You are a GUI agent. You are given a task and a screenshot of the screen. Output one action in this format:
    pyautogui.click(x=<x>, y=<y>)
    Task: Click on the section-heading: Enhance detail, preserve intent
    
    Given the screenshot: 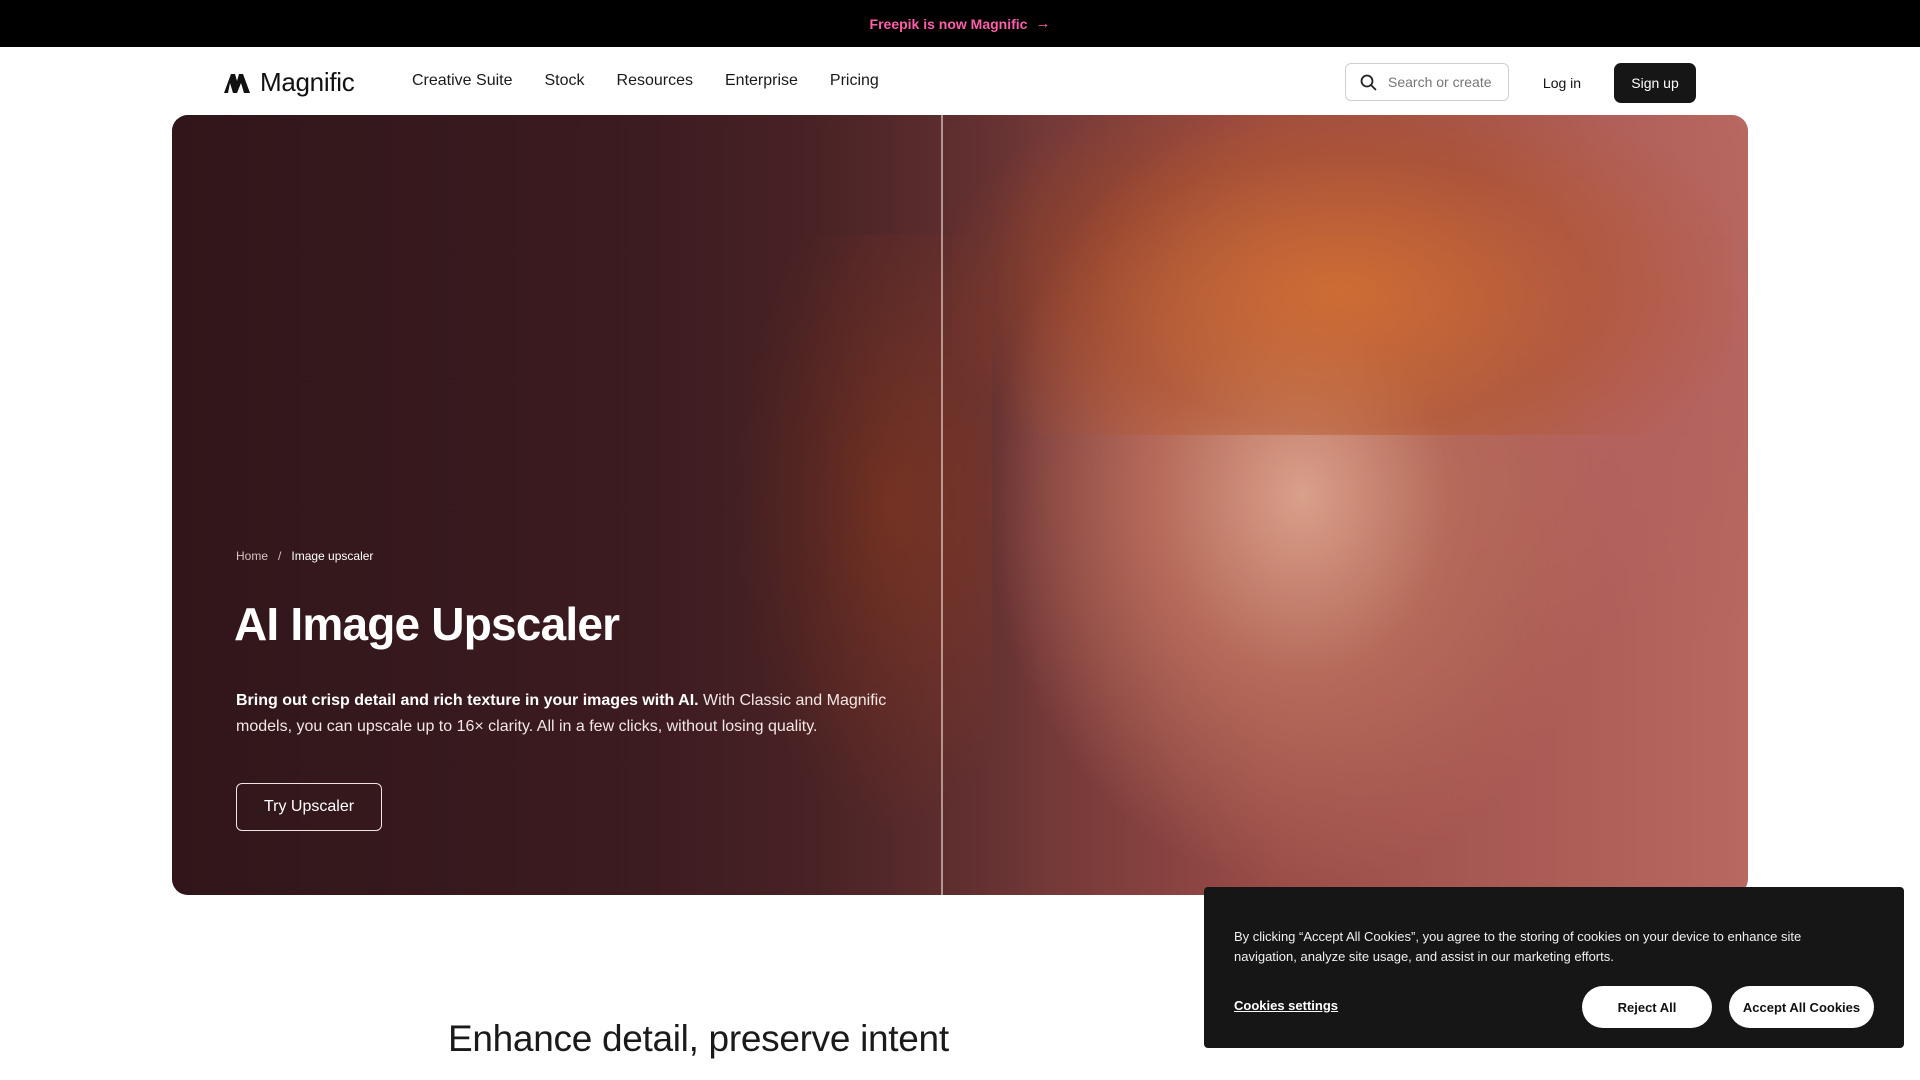 What is the action you would take?
    pyautogui.click(x=698, y=1038)
    